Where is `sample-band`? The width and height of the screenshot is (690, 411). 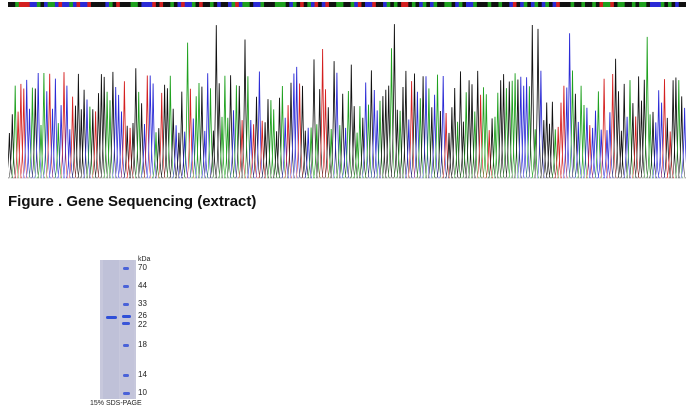 sample-band is located at coordinates (111, 317).